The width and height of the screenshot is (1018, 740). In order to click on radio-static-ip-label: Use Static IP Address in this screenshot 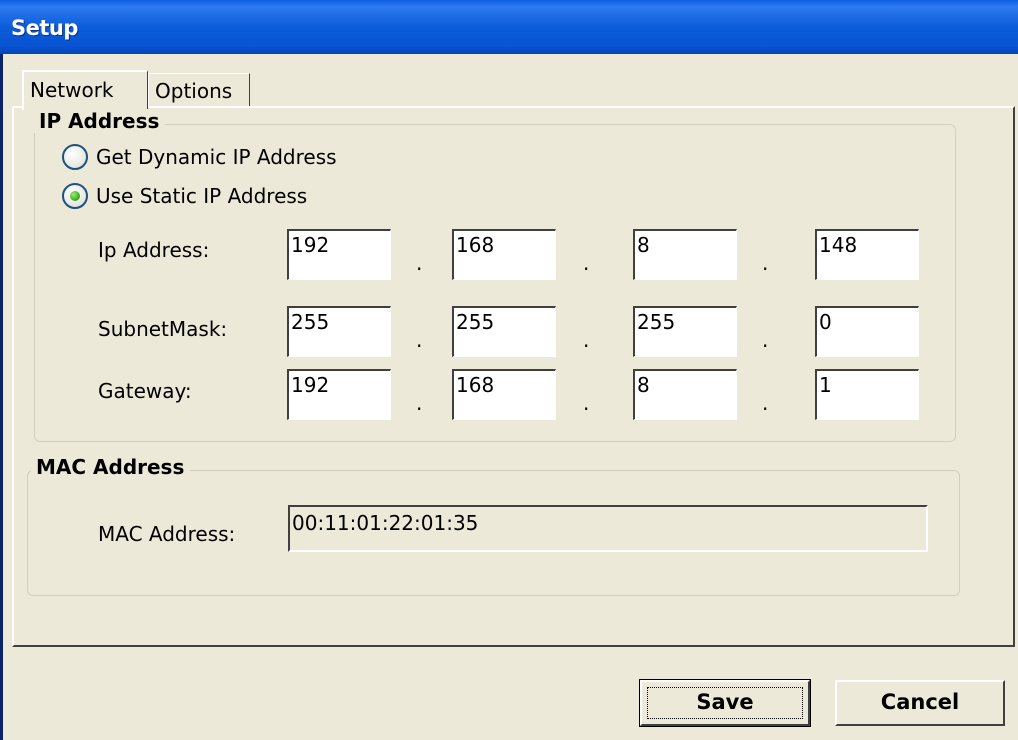, I will do `click(202, 196)`.